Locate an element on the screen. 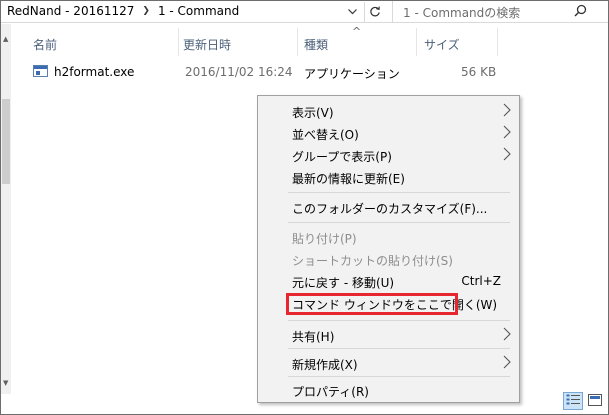  menu-item-label: 表示(V) is located at coordinates (313, 113).